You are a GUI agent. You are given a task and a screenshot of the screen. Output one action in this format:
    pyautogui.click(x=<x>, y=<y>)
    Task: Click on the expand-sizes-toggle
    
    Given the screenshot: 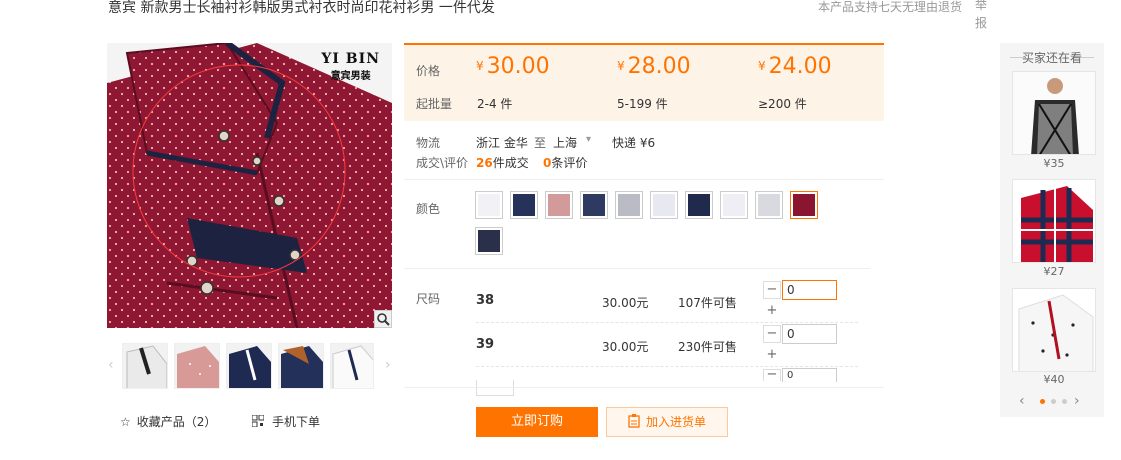 What is the action you would take?
    pyautogui.click(x=495, y=388)
    